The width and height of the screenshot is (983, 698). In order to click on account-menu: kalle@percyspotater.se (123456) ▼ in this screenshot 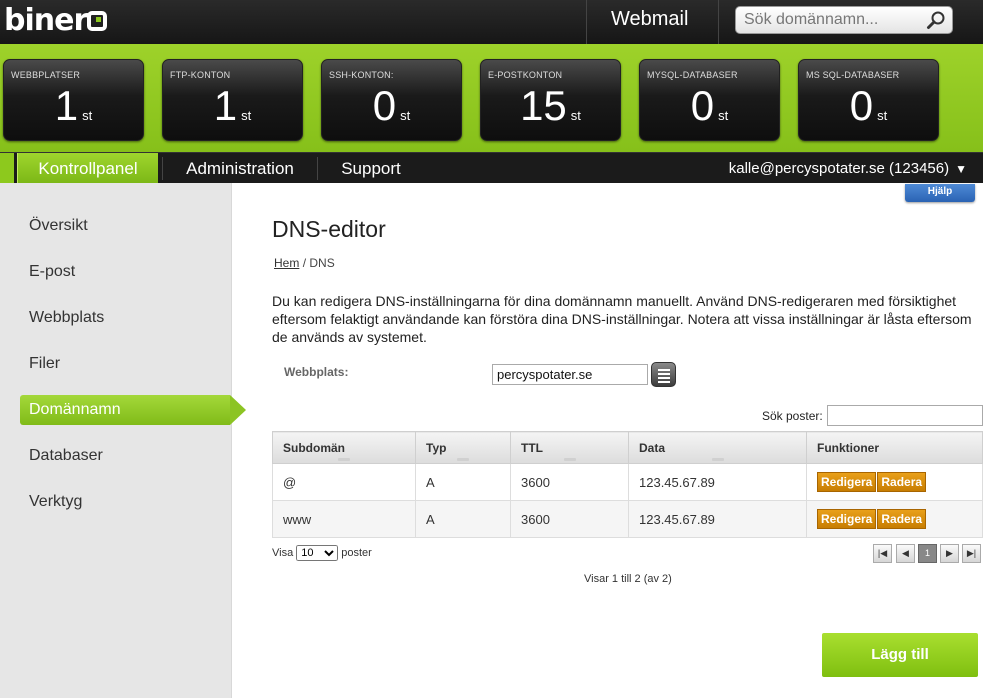, I will do `click(848, 168)`.